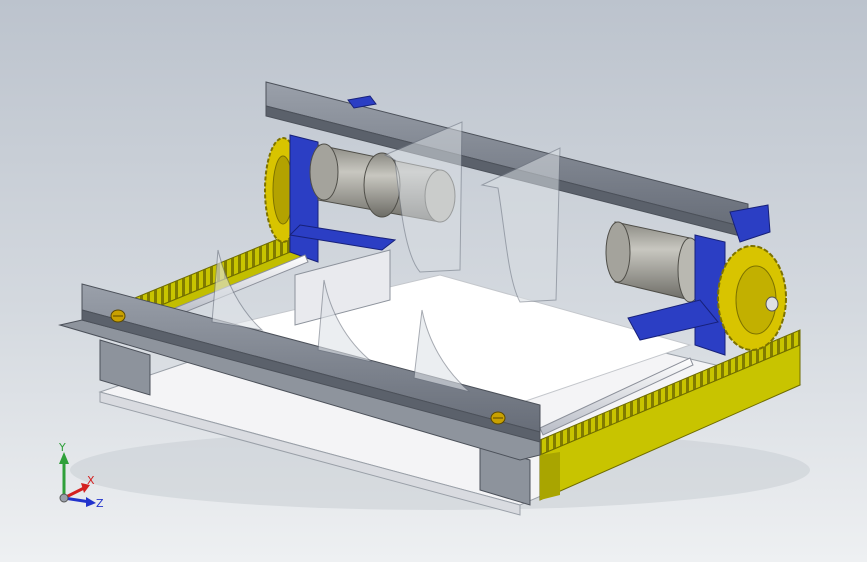 The width and height of the screenshot is (867, 562). What do you see at coordinates (100, 503) in the screenshot?
I see `triad-z-label: Z` at bounding box center [100, 503].